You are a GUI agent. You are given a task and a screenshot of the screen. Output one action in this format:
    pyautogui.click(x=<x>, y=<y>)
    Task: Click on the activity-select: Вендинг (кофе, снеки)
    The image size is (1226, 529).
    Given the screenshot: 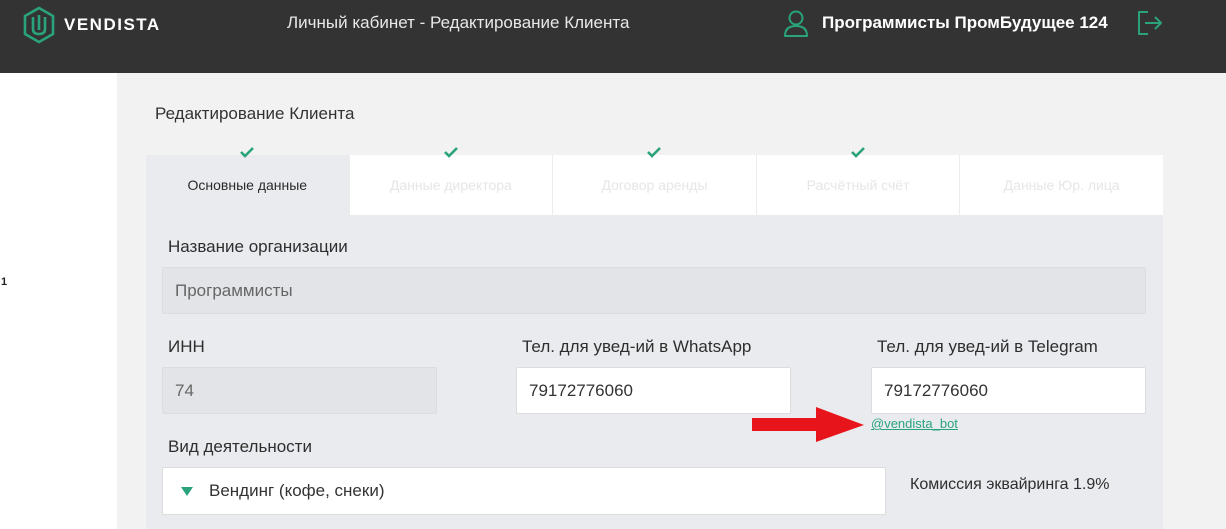 What is the action you would take?
    pyautogui.click(x=524, y=491)
    